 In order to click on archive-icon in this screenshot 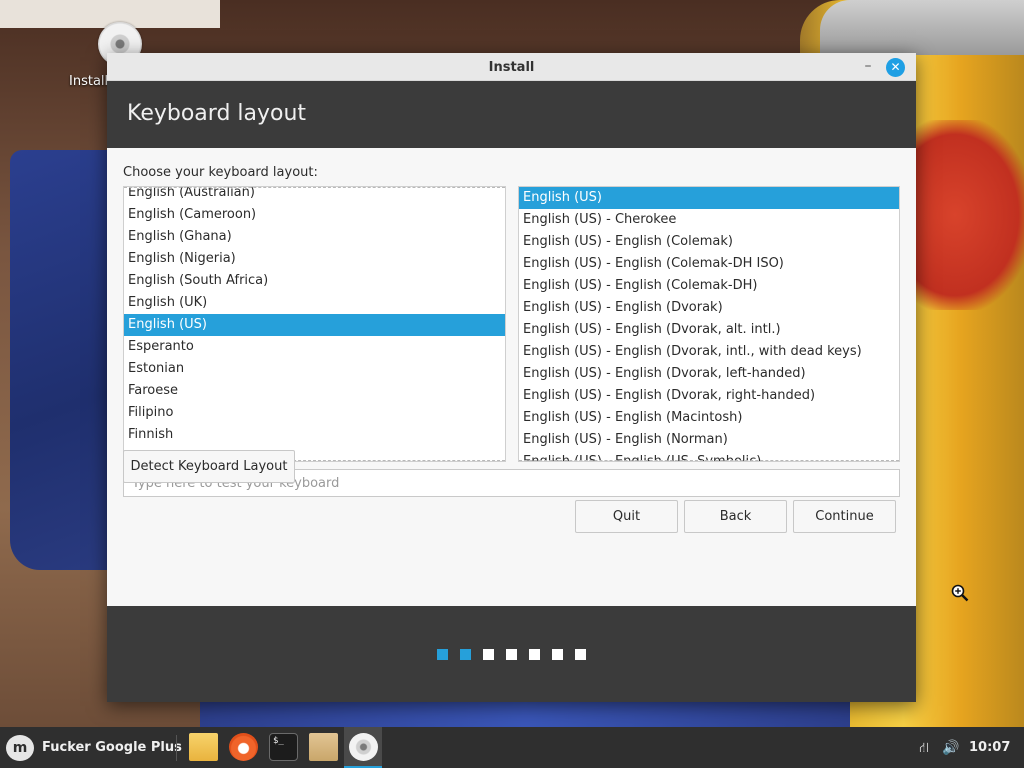, I will do `click(323, 747)`.